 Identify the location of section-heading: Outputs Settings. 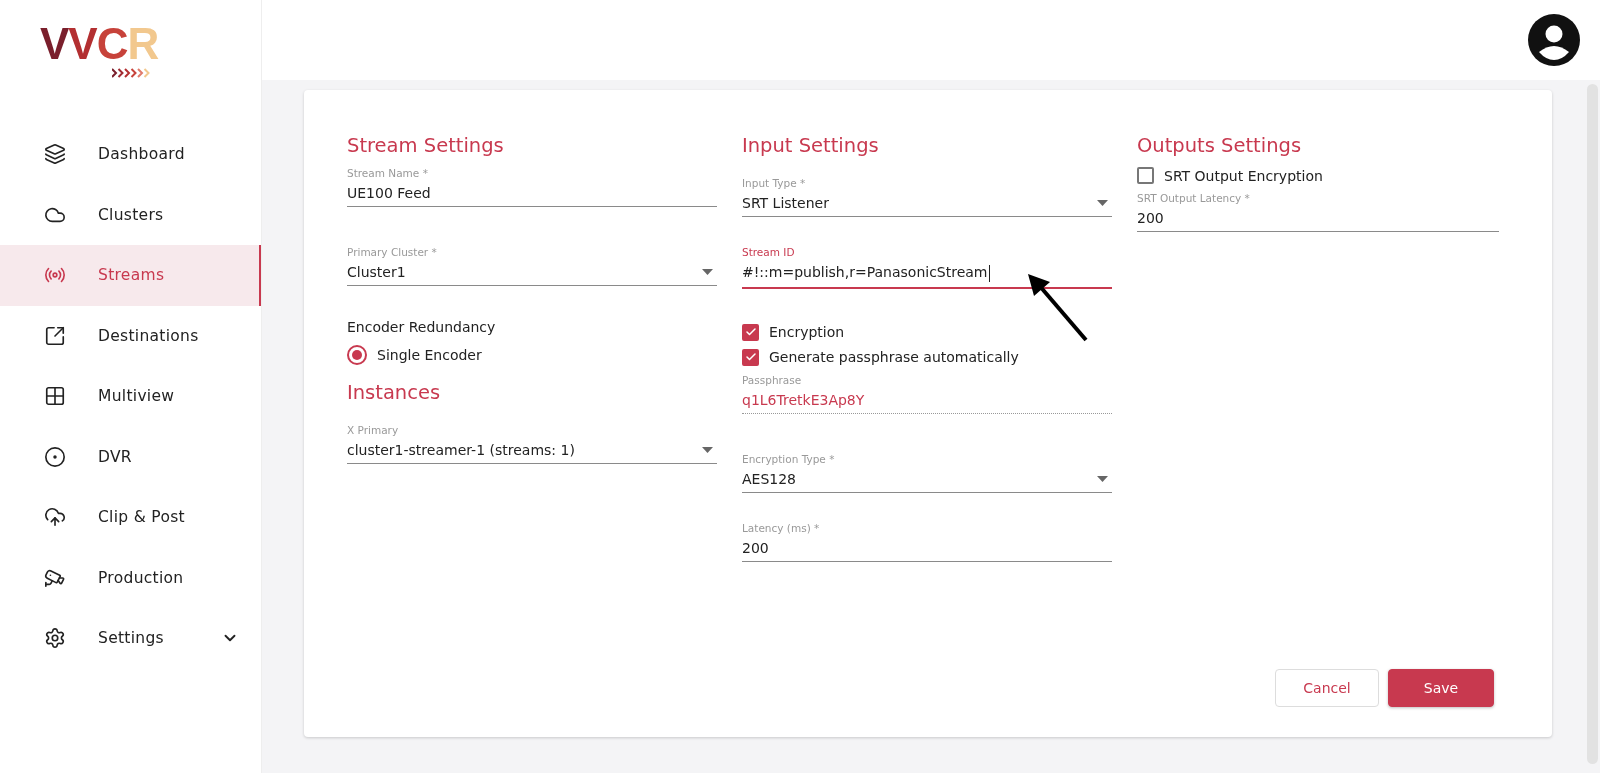
(1220, 145).